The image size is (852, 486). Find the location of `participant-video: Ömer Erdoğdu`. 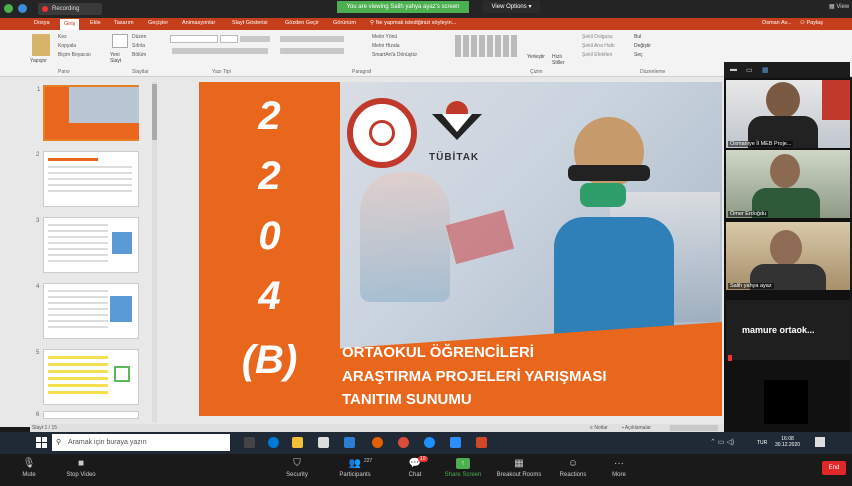

participant-video: Ömer Erdoğdu is located at coordinates (788, 184).